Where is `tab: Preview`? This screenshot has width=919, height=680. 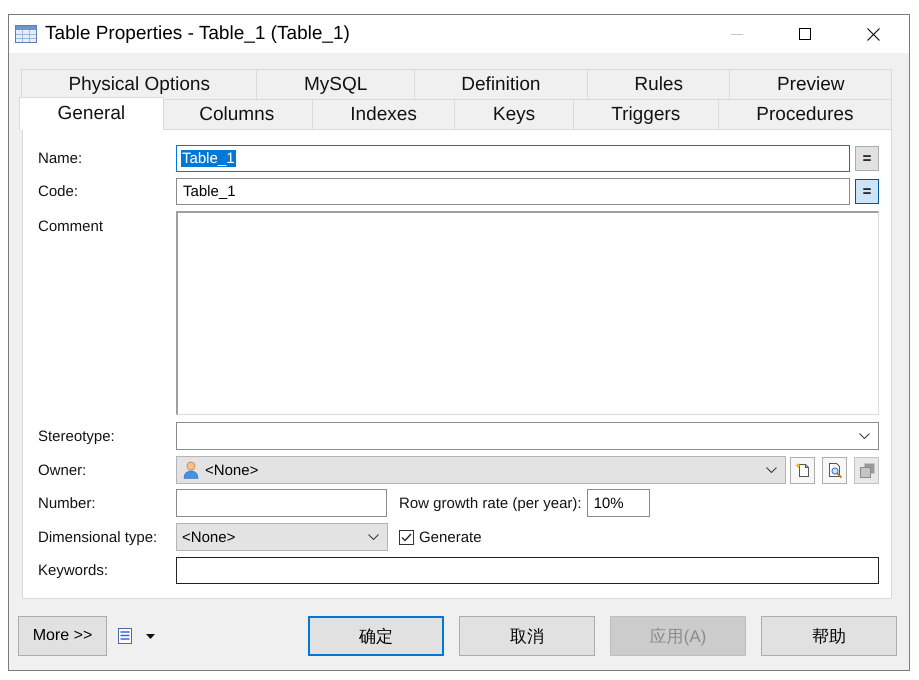 tab: Preview is located at coordinates (810, 84).